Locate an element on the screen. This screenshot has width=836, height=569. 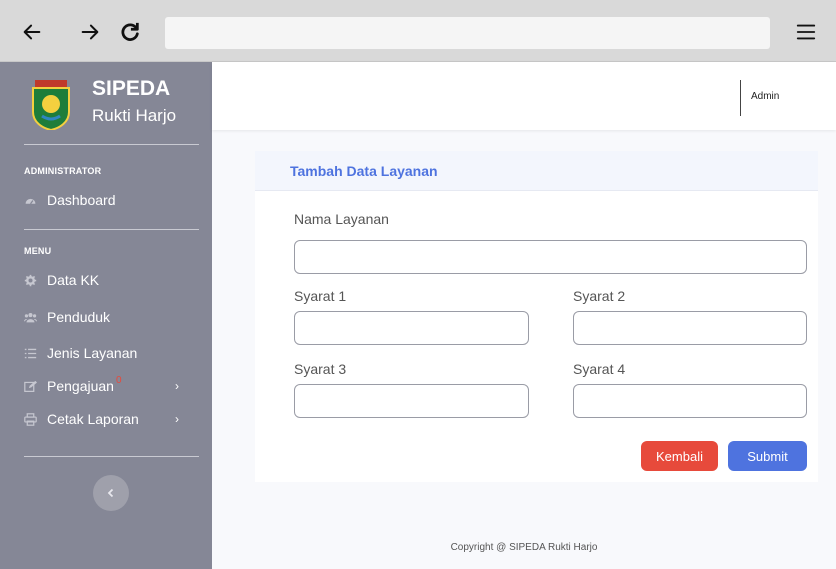
sidebar-item-label: Data KK is located at coordinates (73, 280).